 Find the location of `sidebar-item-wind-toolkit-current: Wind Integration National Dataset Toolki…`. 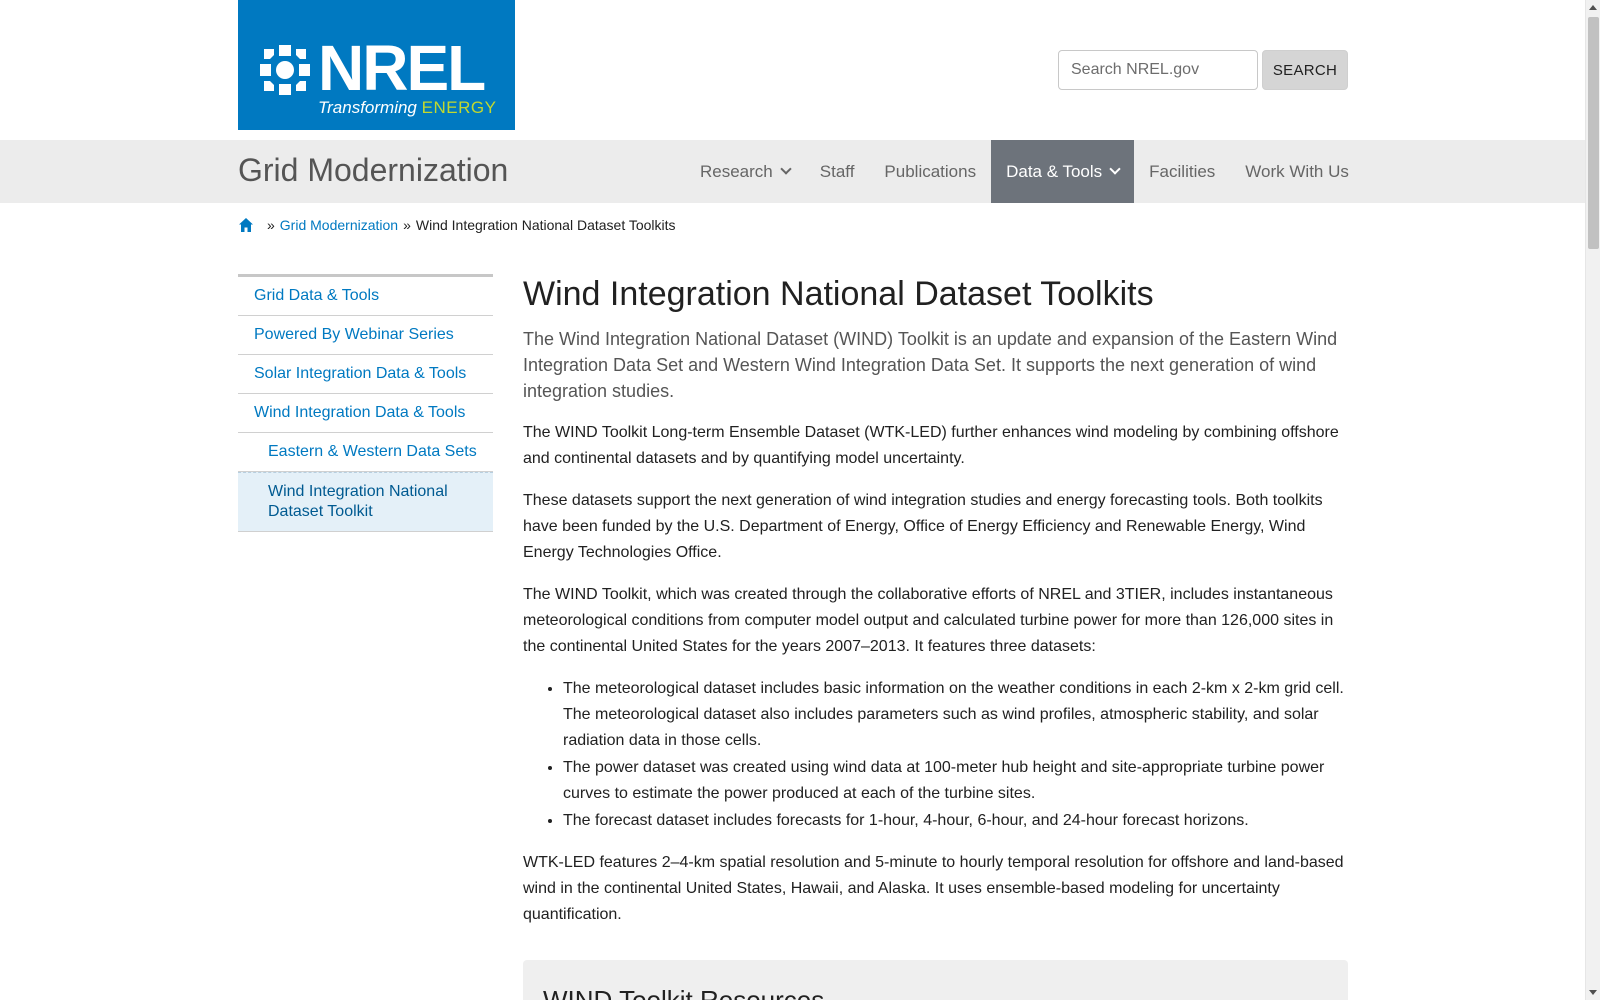

sidebar-item-wind-toolkit-current: Wind Integration National Dataset Toolki… is located at coordinates (365, 502).